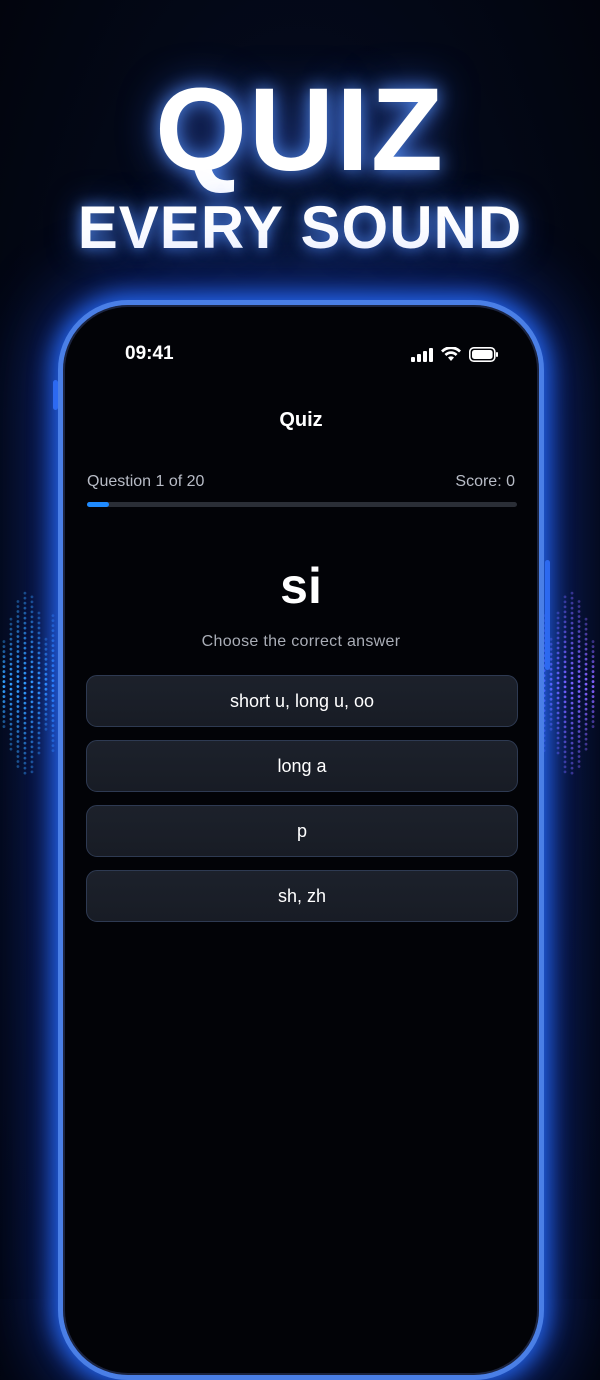 Image resolution: width=600 pixels, height=1380 pixels. Describe the element at coordinates (422, 354) in the screenshot. I see `signal-icon` at that location.